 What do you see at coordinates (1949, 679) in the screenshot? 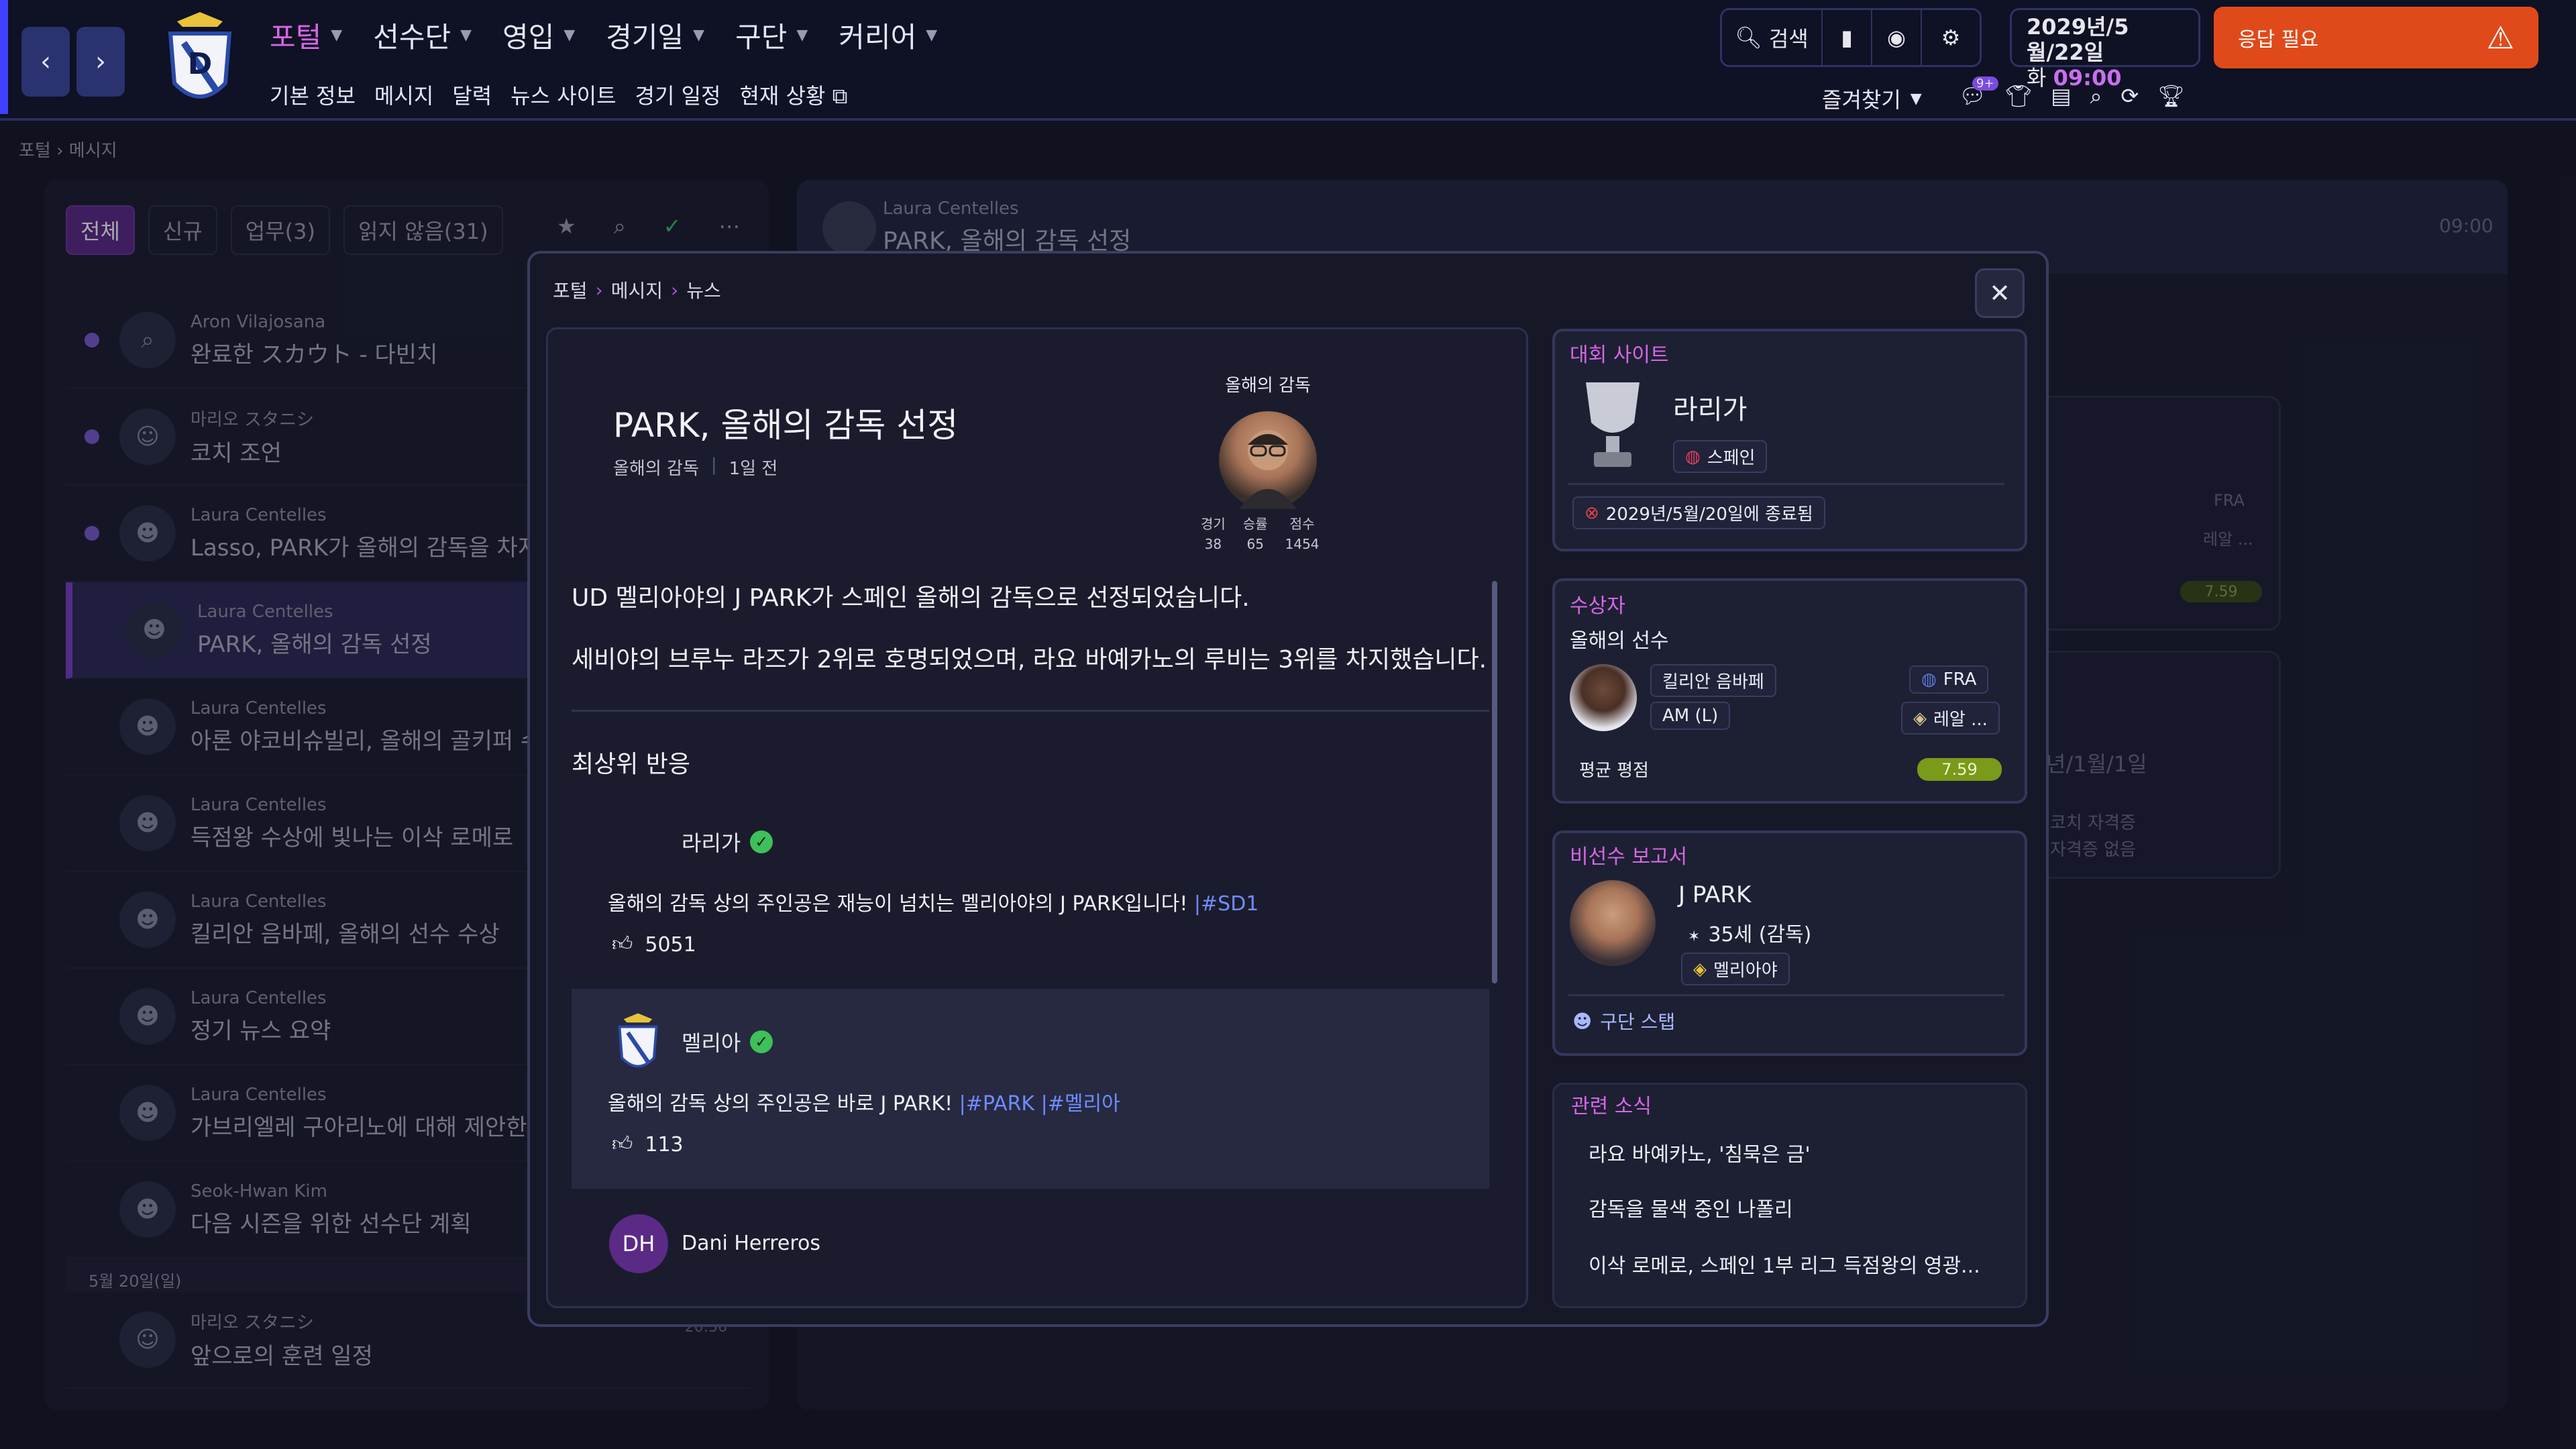
I see `player-nation-tag: ◍ FRA` at bounding box center [1949, 679].